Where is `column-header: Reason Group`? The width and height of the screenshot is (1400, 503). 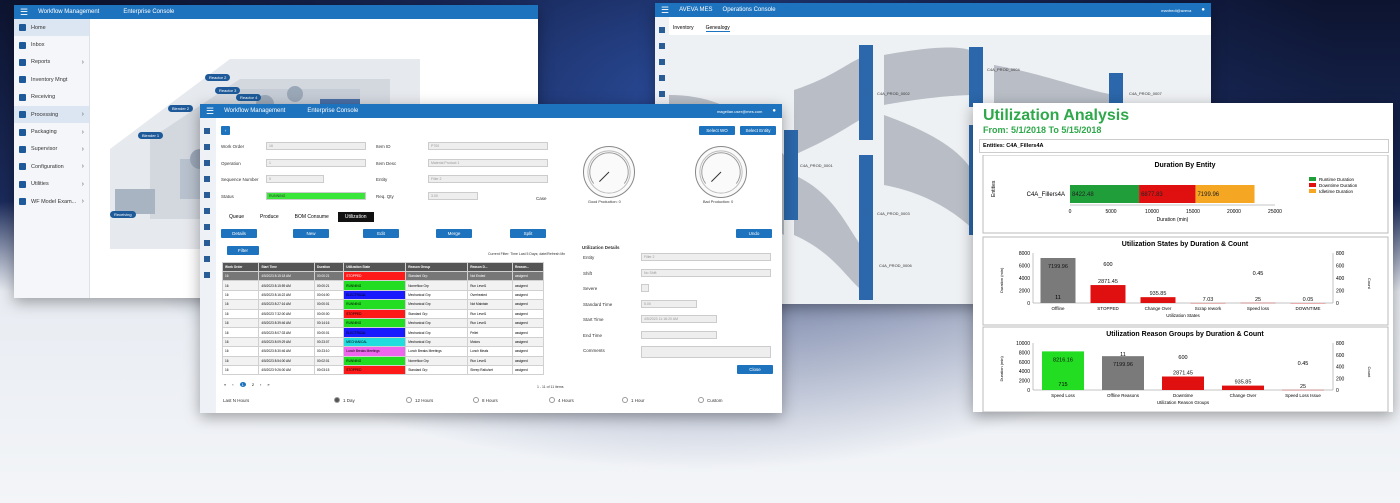 column-header: Reason Group is located at coordinates (437, 267).